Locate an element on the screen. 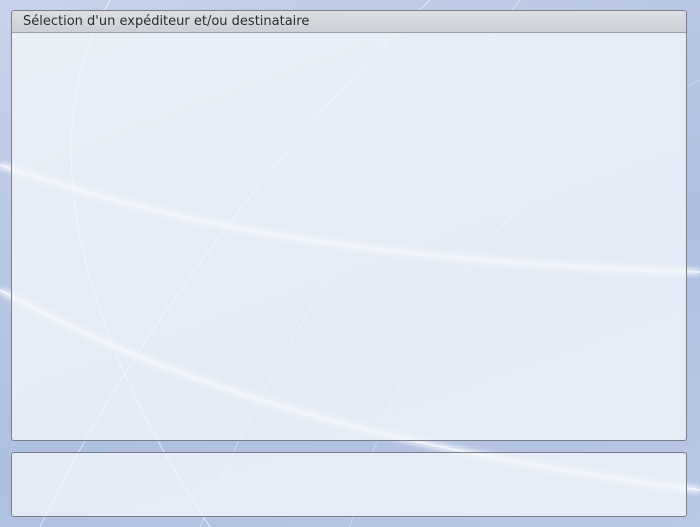  action-panel-content is located at coordinates (349, 484).